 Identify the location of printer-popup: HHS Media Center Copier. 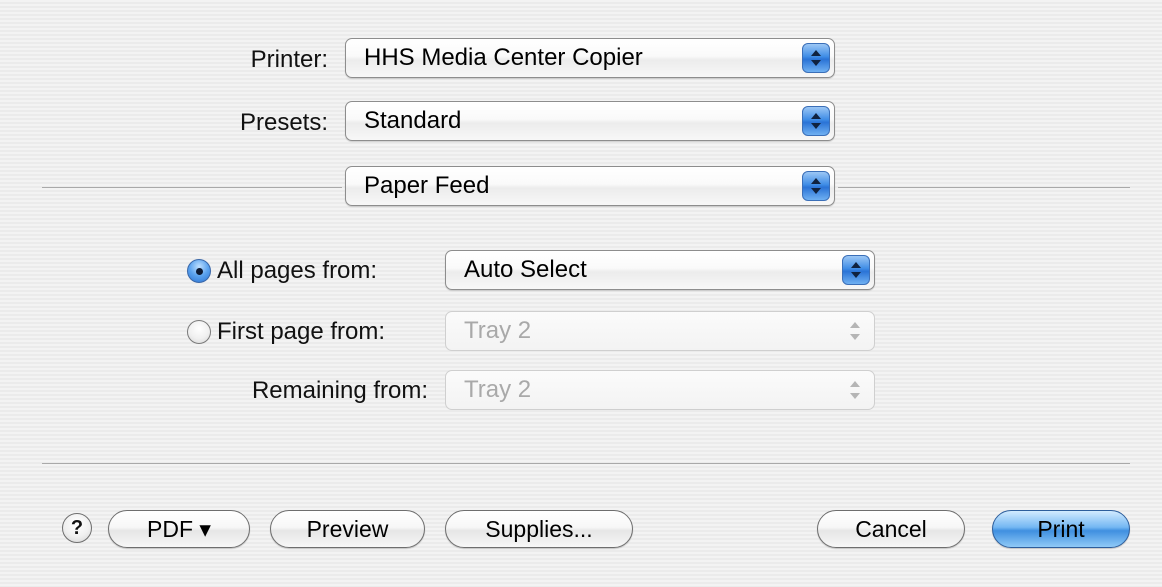
(590, 58).